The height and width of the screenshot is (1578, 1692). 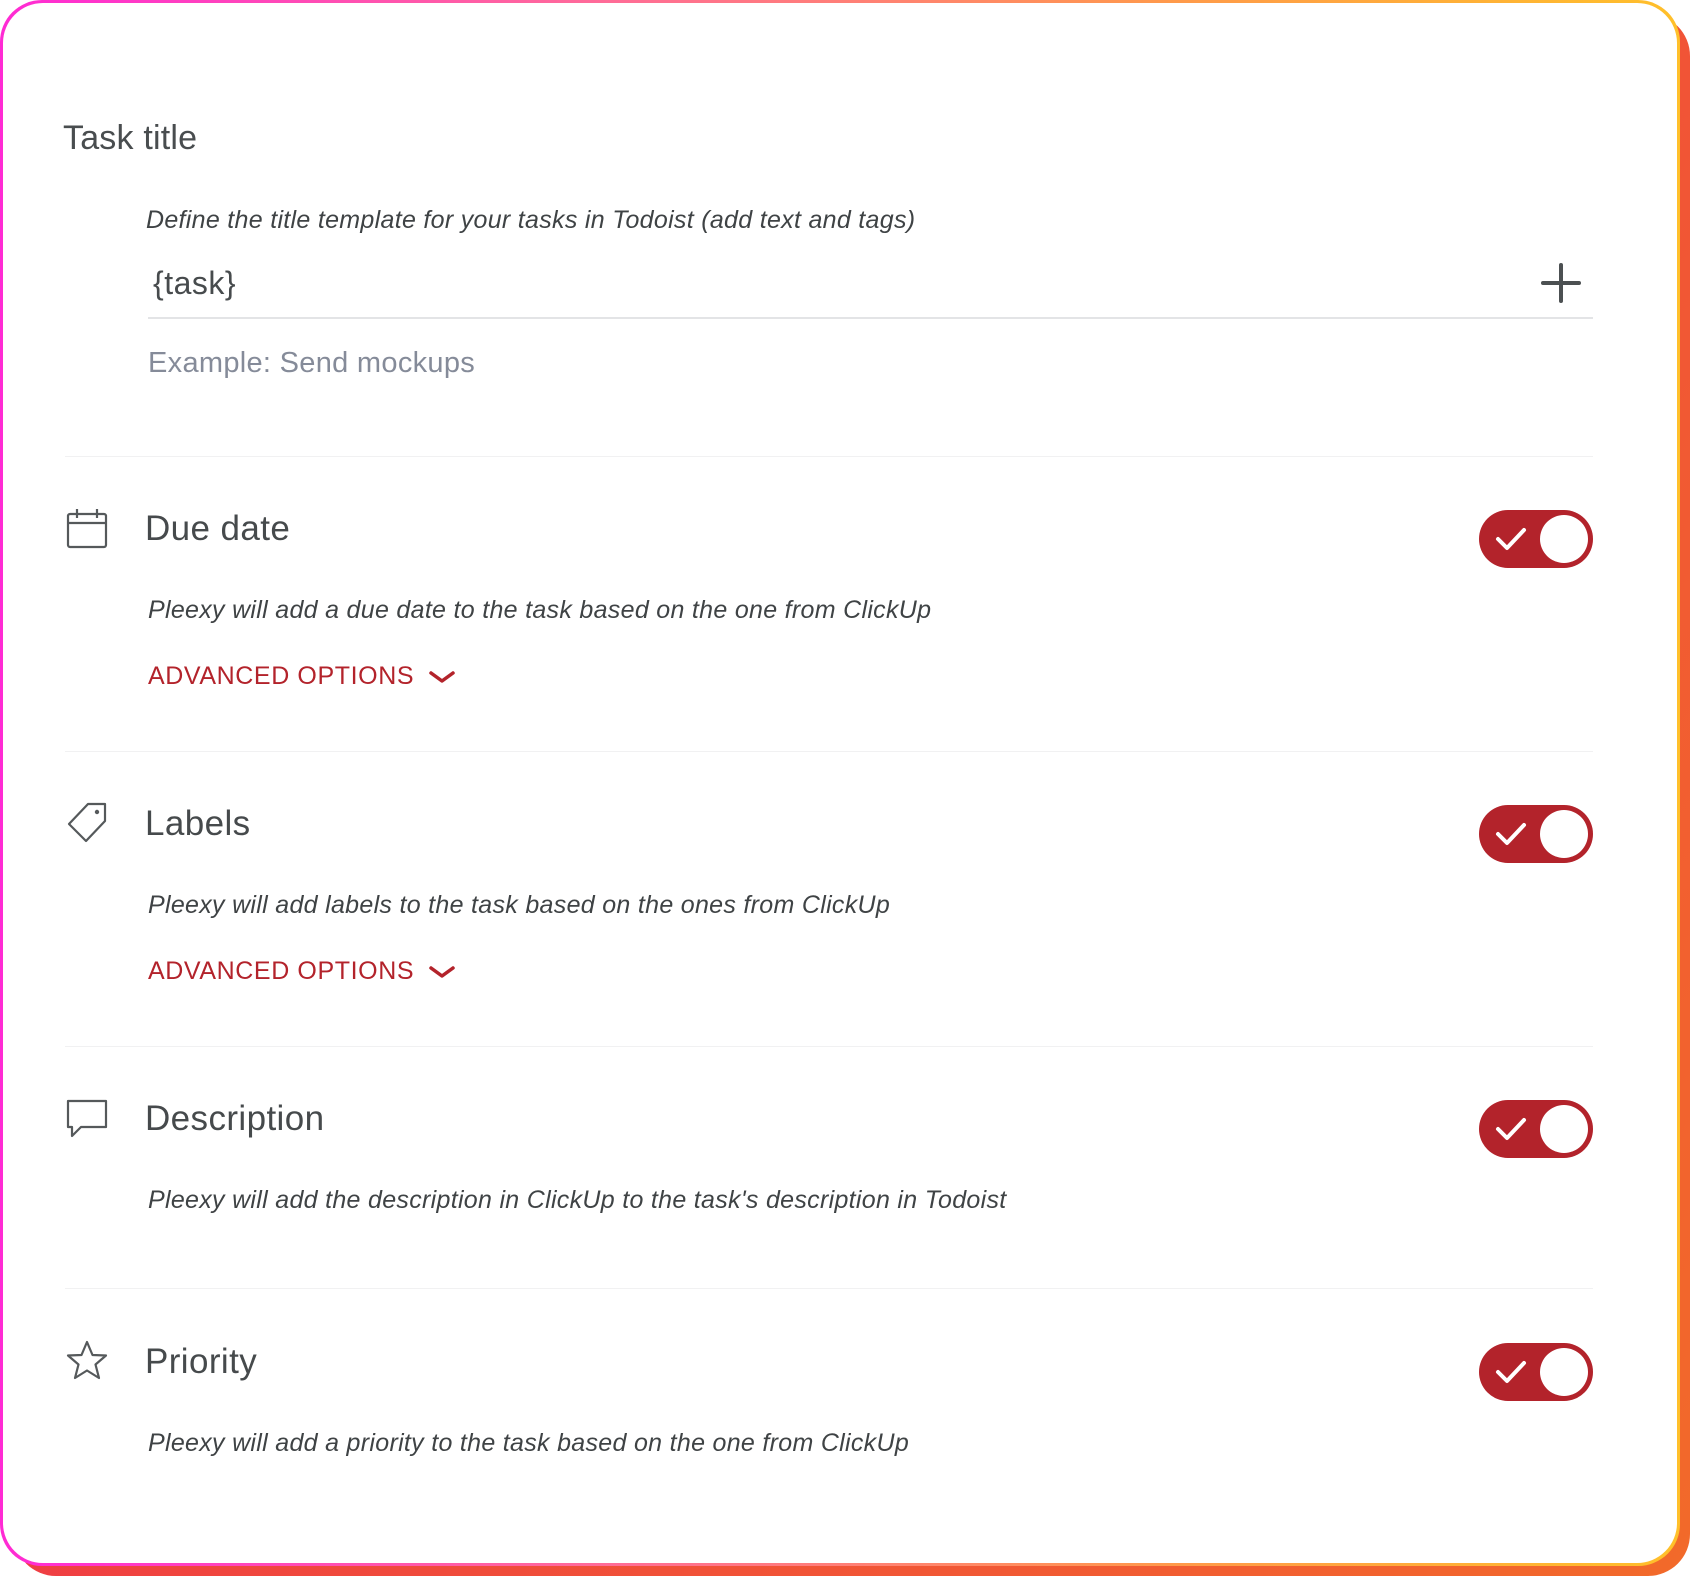 What do you see at coordinates (312, 363) in the screenshot?
I see `task-title-example: Example: Send mockups` at bounding box center [312, 363].